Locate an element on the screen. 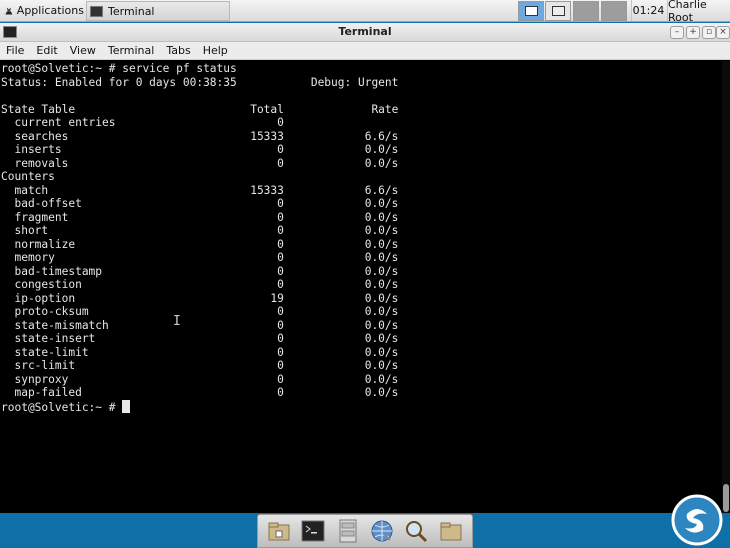  terminal-scrollbar is located at coordinates (726, 287).